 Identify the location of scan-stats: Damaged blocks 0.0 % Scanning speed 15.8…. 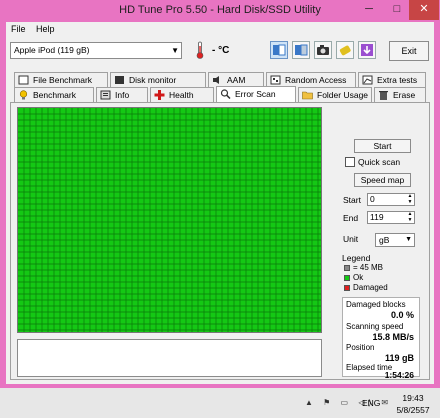
(381, 338).